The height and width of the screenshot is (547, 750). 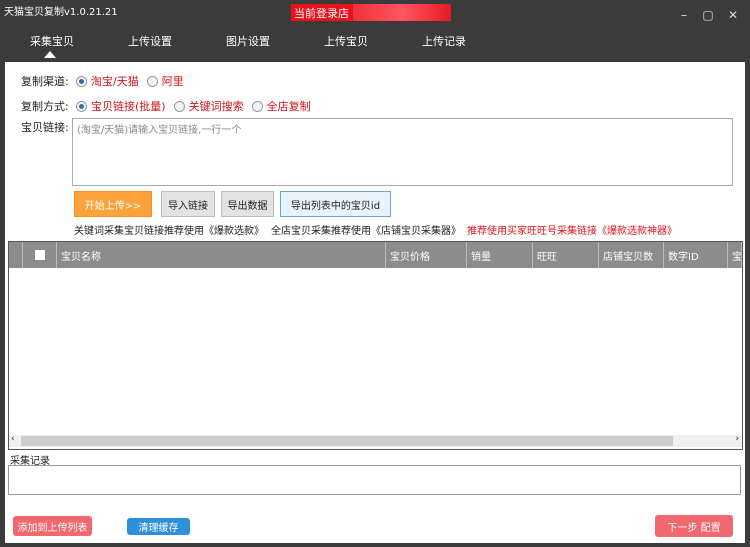 I want to click on radio-label: 全店复制, so click(x=288, y=106).